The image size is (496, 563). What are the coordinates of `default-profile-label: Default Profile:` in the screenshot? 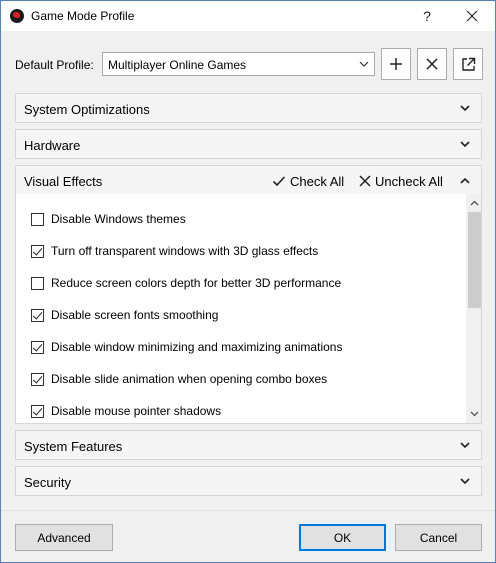 It's located at (54, 65).